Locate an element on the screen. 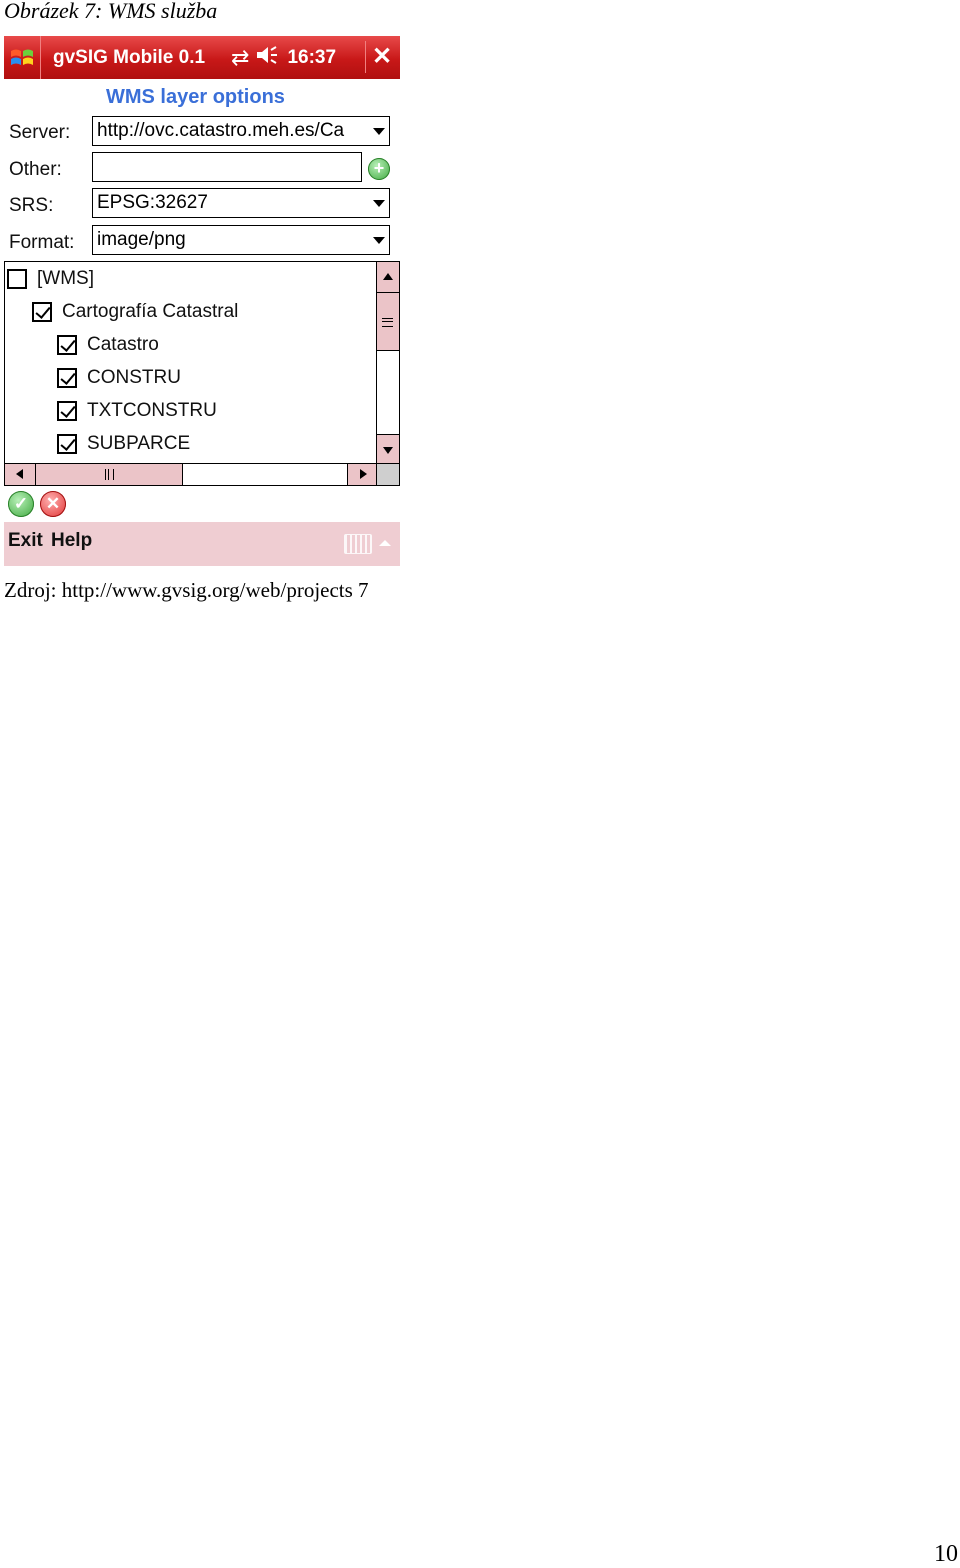 This screenshot has width=960, height=1568. tree-item: [WMS] is located at coordinates (50, 279).